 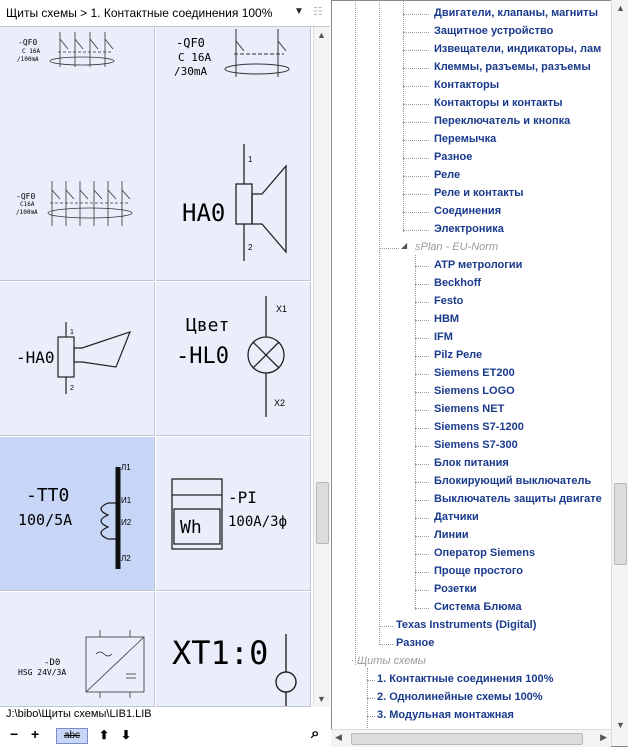 What do you see at coordinates (512, 67) in the screenshot?
I see `tree-item: Клеммы, разъемы, разъемы` at bounding box center [512, 67].